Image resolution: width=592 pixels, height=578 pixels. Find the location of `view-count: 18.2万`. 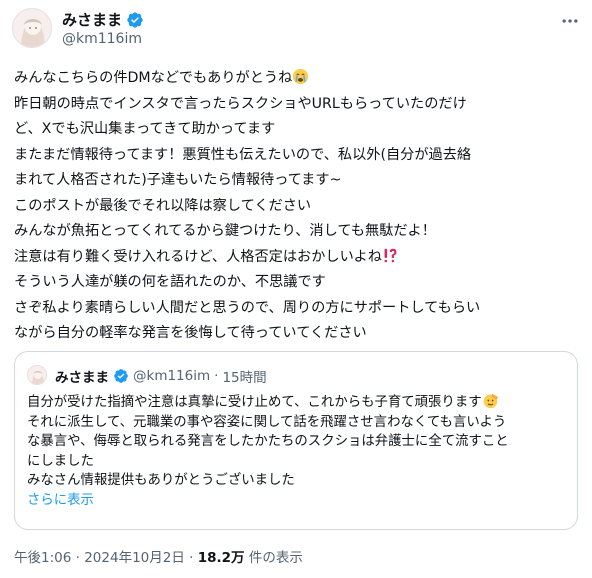

view-count: 18.2万 is located at coordinates (221, 558).